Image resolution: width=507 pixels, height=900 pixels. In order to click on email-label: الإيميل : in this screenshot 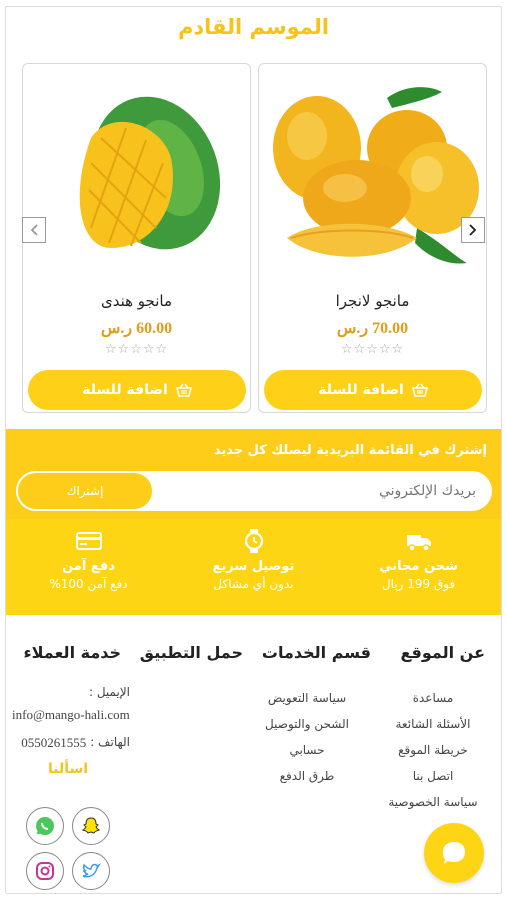, I will do `click(109, 692)`.